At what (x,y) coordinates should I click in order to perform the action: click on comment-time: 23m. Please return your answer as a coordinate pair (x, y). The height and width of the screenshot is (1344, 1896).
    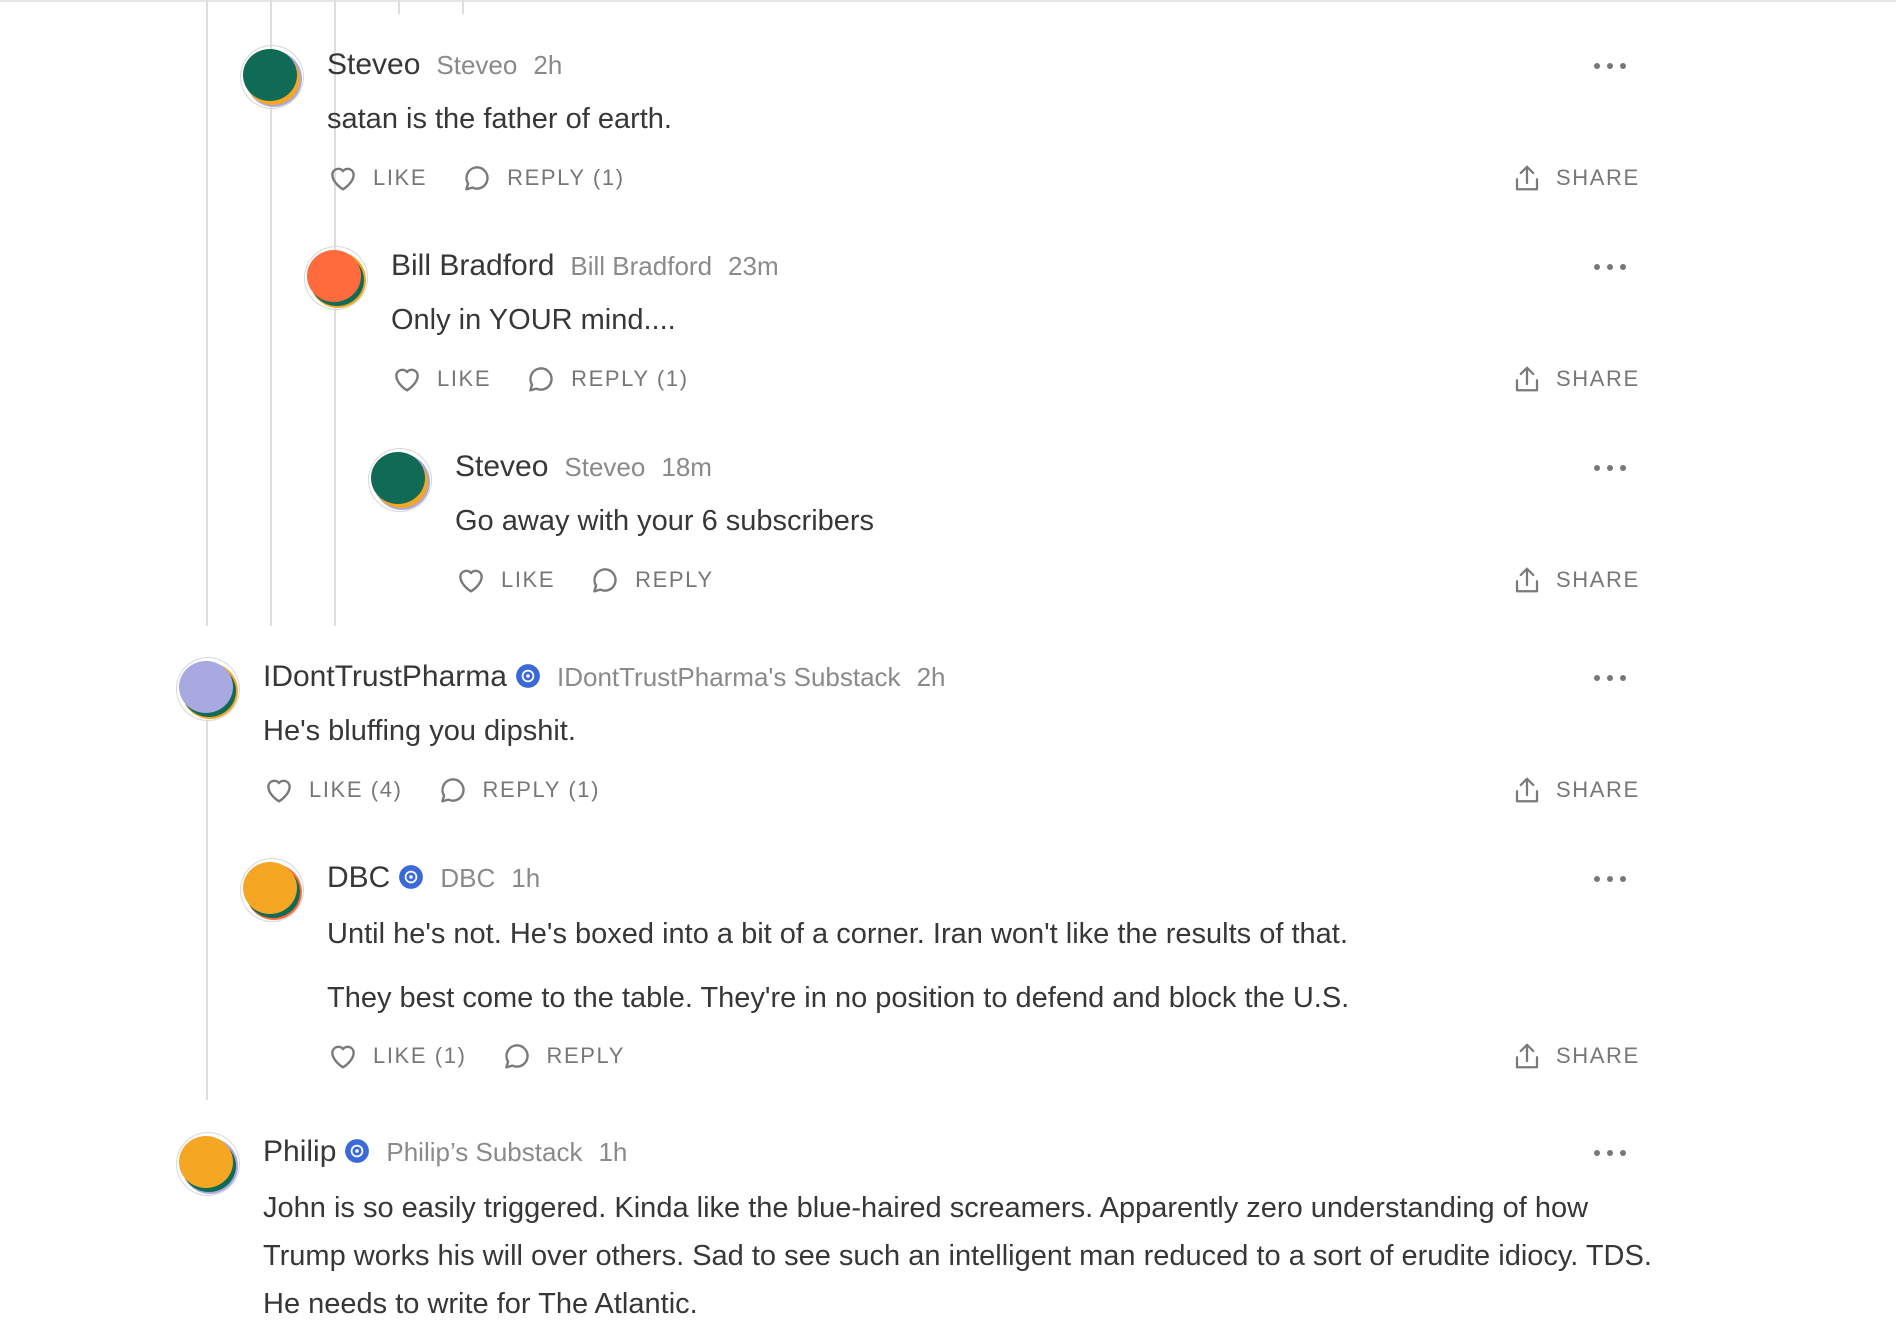
    Looking at the image, I should click on (753, 266).